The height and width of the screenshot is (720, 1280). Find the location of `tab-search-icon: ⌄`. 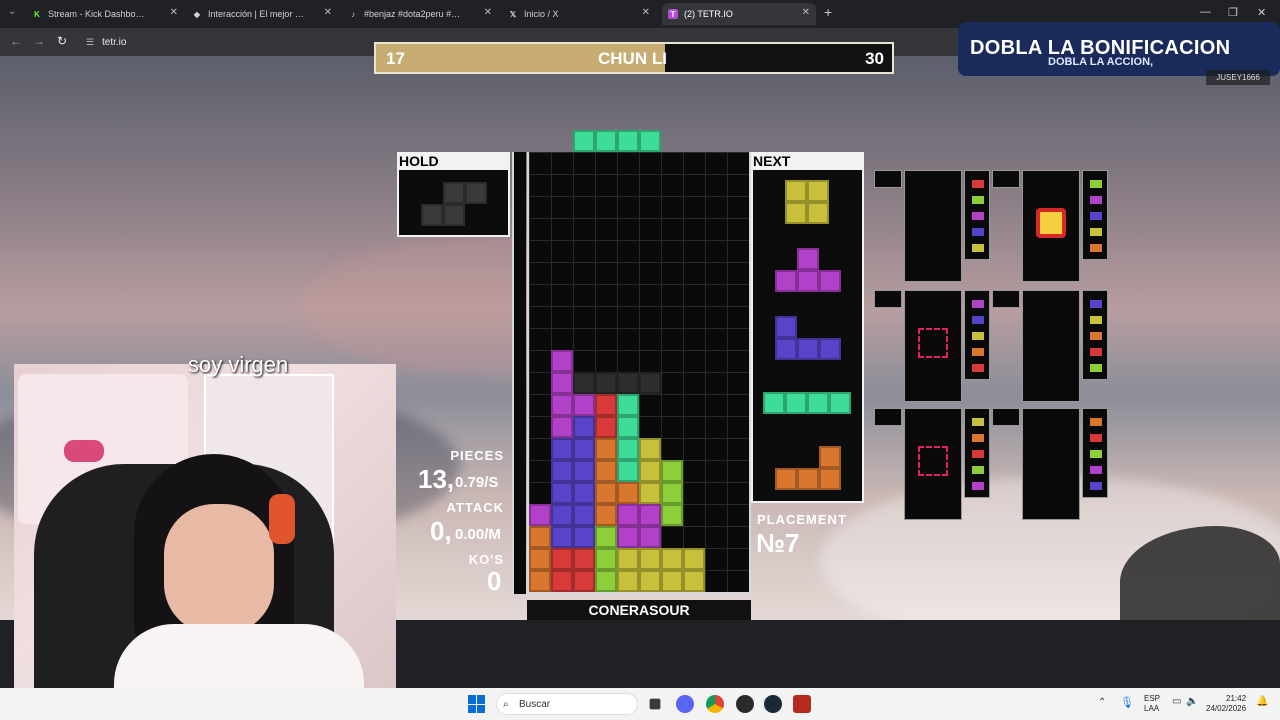

tab-search-icon: ⌄ is located at coordinates (12, 11).